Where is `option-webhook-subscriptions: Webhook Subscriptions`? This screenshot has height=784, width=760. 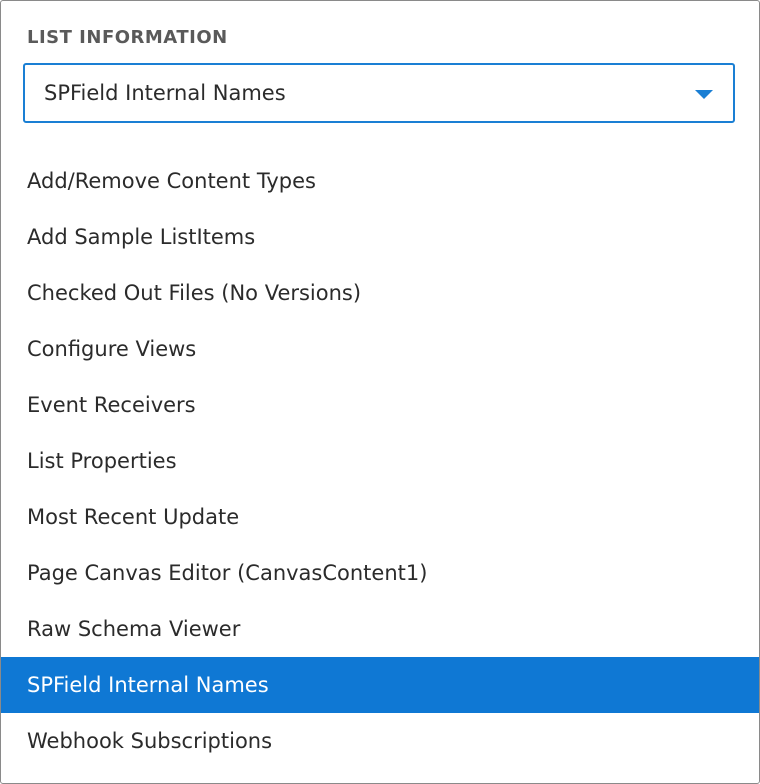
option-webhook-subscriptions: Webhook Subscriptions is located at coordinates (380, 741).